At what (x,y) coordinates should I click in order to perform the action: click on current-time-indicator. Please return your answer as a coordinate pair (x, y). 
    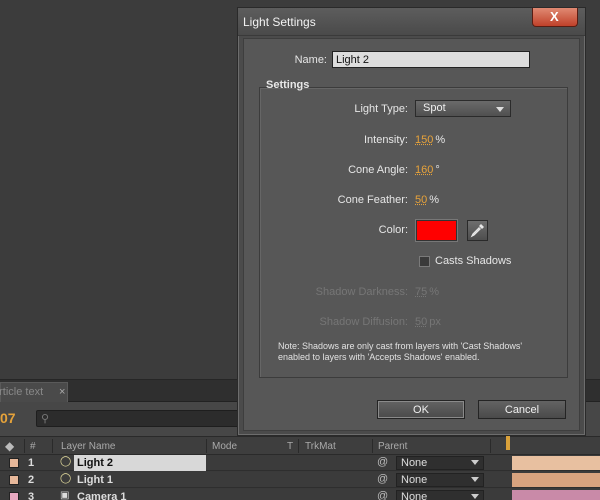
    Looking at the image, I should click on (508, 443).